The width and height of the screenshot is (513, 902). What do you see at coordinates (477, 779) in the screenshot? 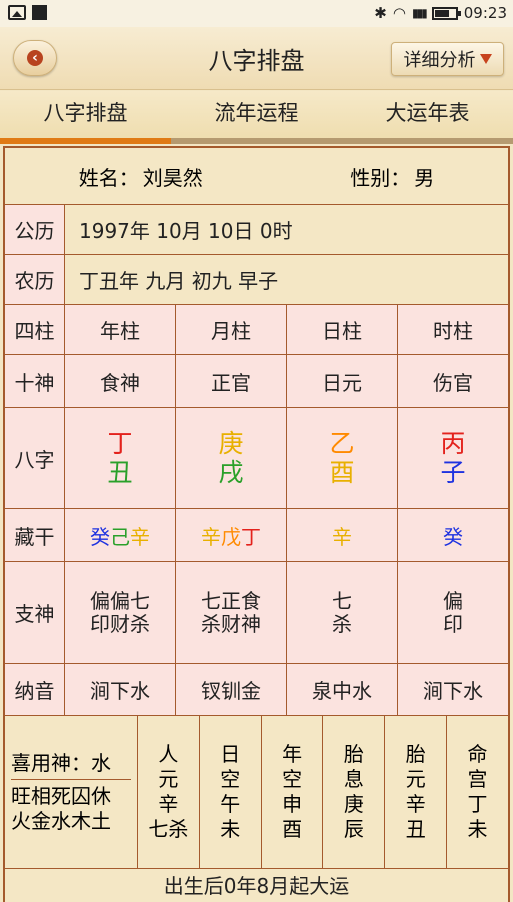
I see `vtext: 宫` at bounding box center [477, 779].